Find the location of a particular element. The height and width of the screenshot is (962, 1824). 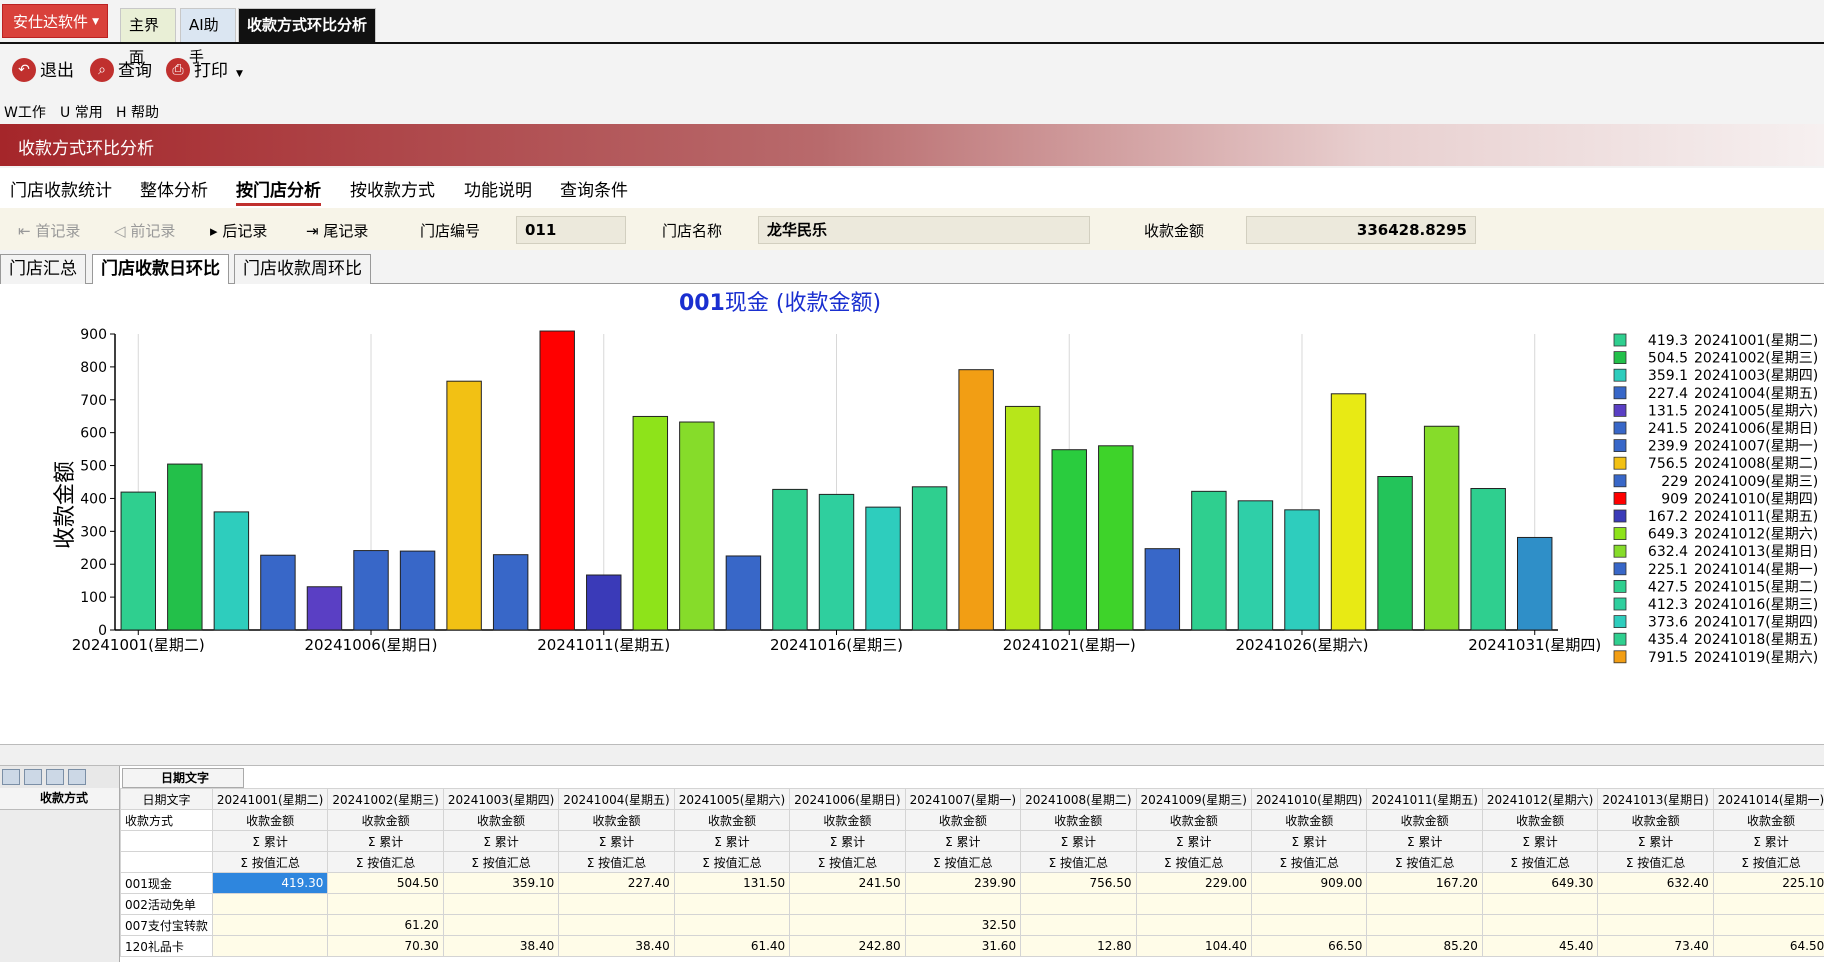

tab-weekly-comparison: 门店收款周环比 is located at coordinates (302, 269).